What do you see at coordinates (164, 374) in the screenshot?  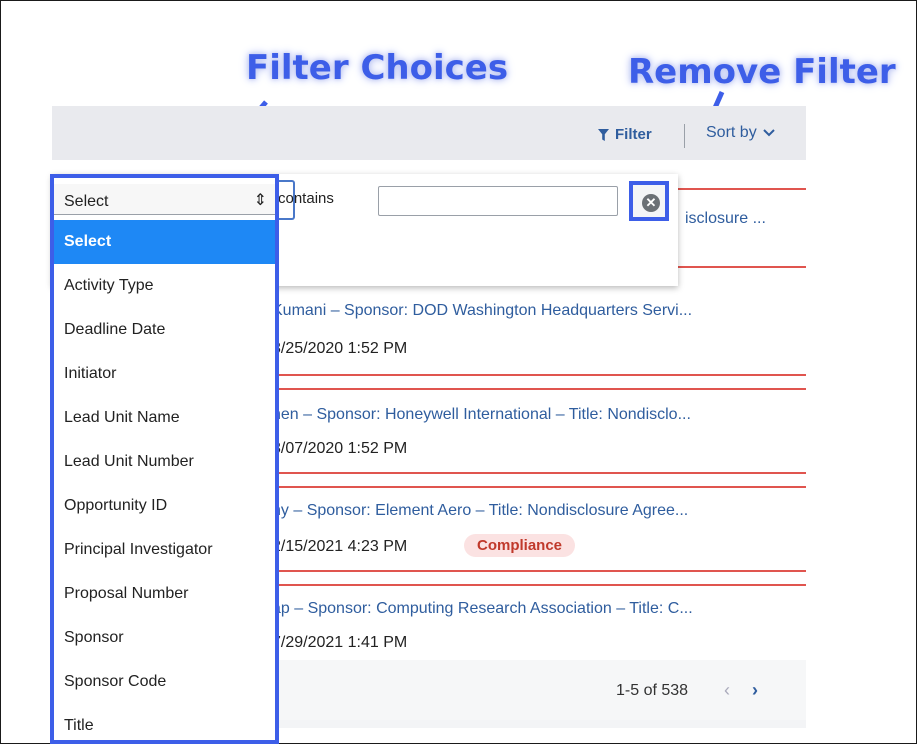 I see `option-initiator: Initiator` at bounding box center [164, 374].